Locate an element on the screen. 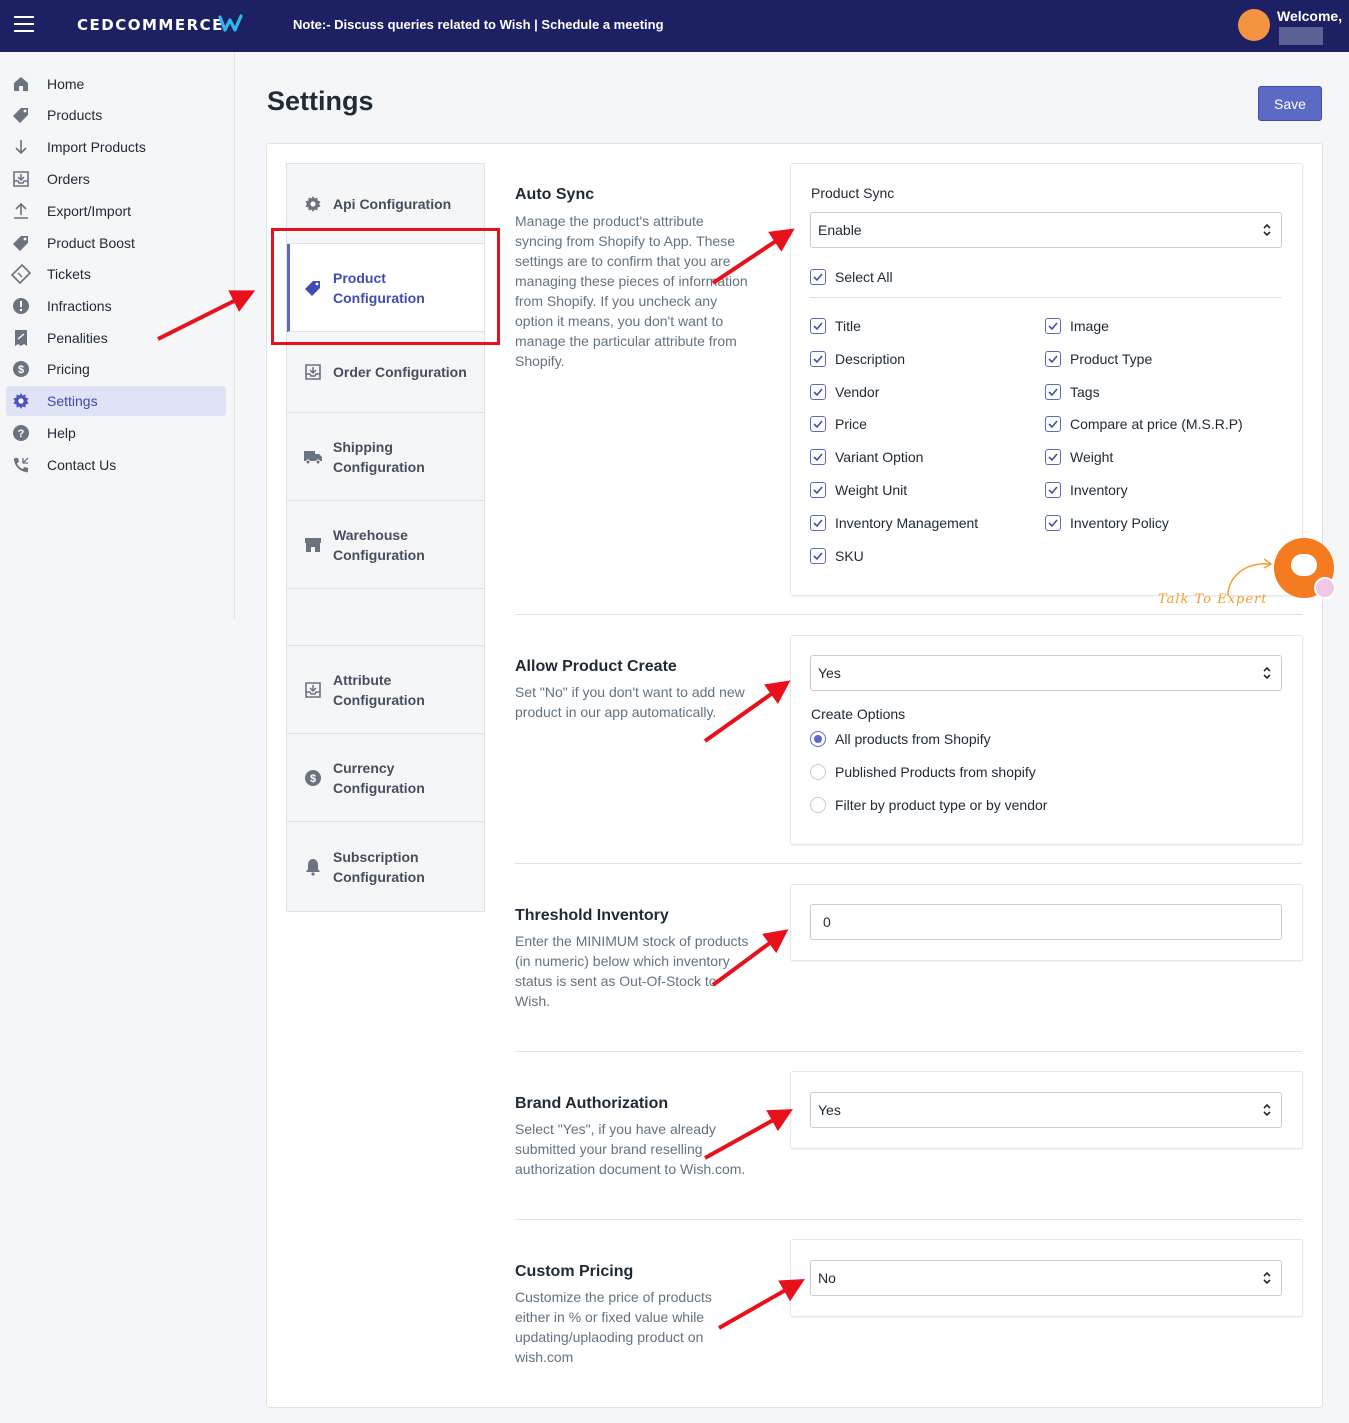 The image size is (1349, 1423). sync-checkbox-description: Description is located at coordinates (858, 358).